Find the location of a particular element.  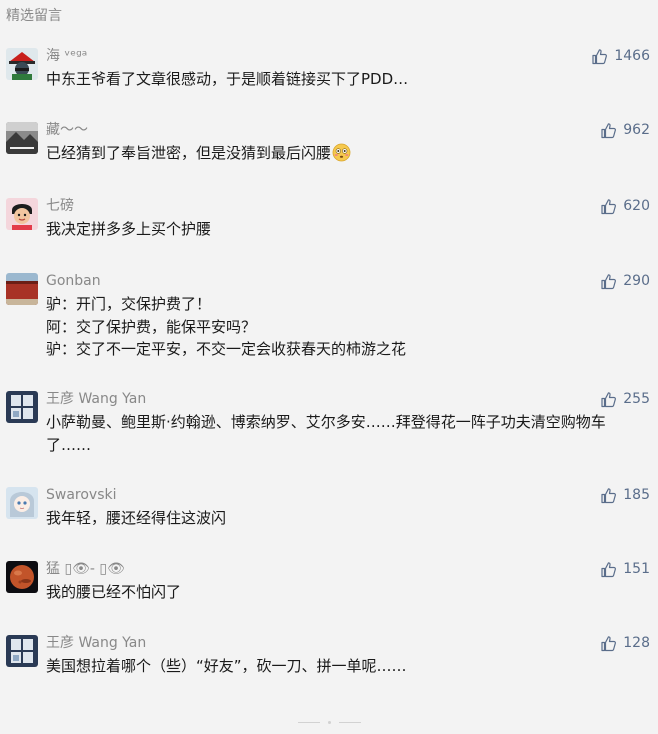

comment-line: 阿：交了保护费，能保平安吗？ is located at coordinates (151, 326).